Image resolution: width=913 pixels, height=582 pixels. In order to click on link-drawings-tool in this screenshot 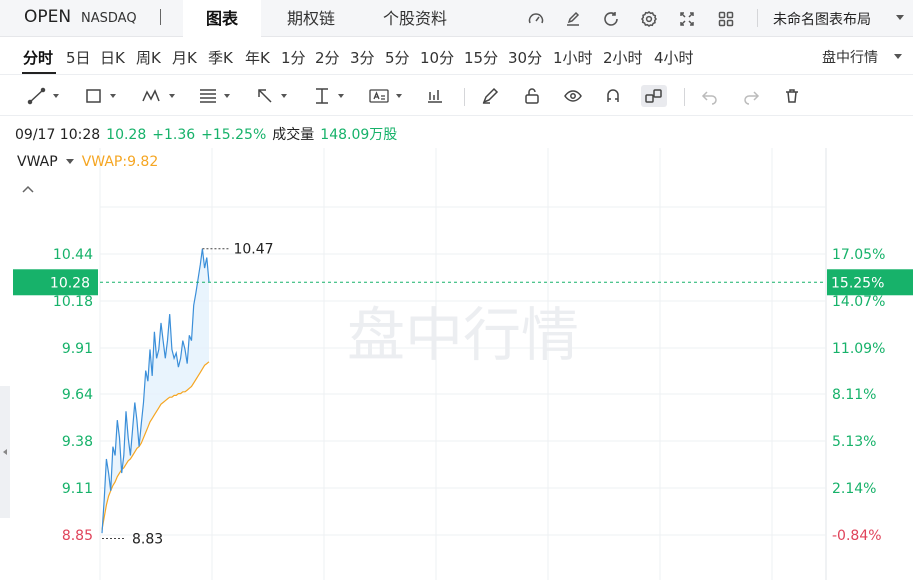, I will do `click(654, 96)`.